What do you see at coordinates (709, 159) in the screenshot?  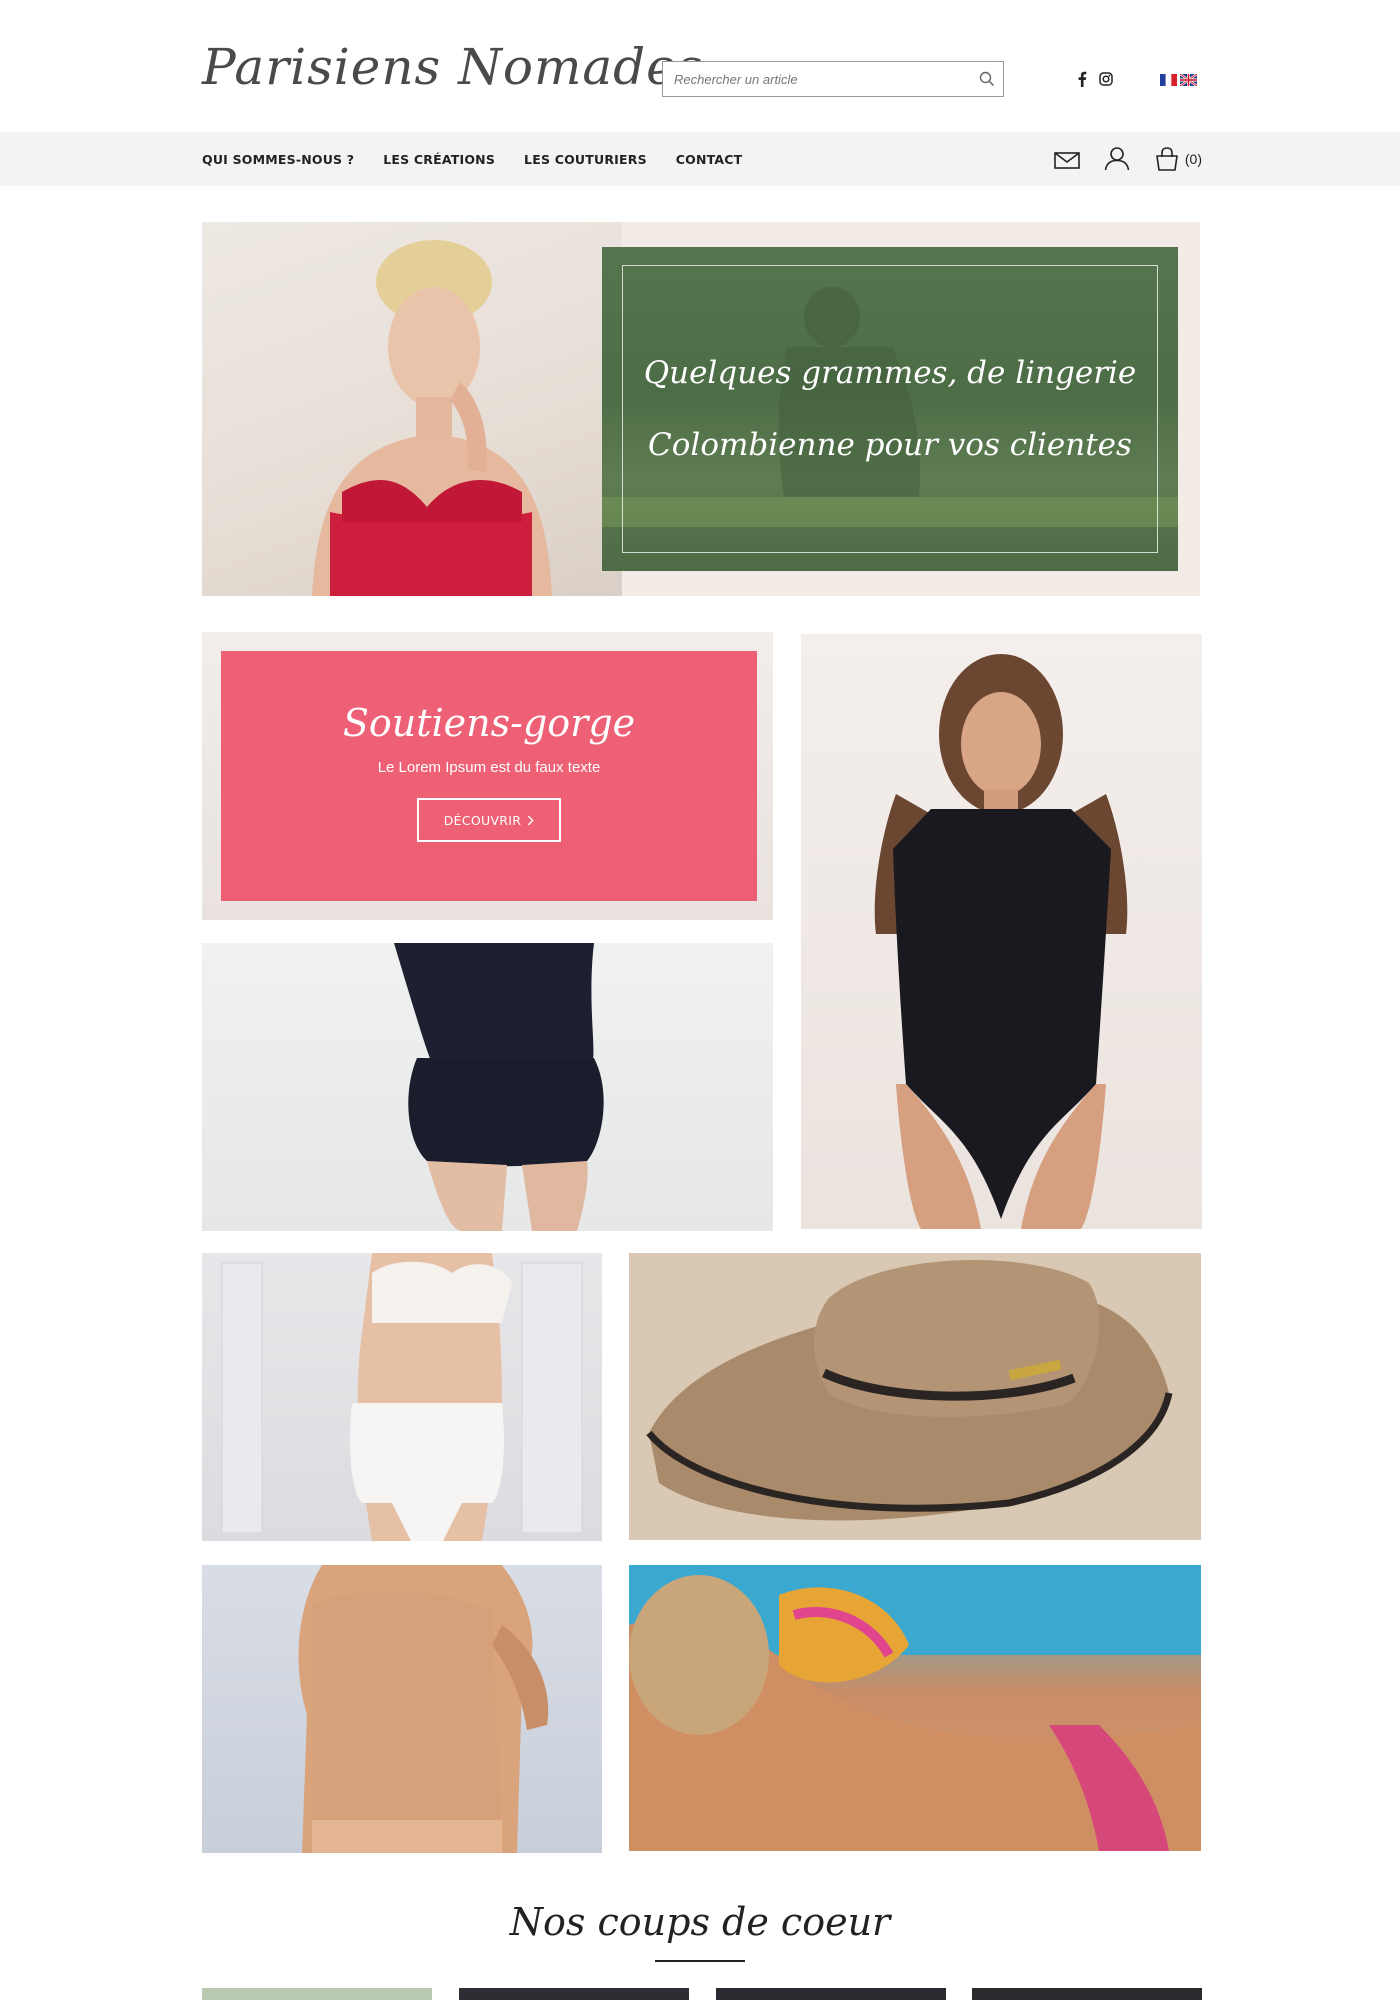 I see `nav-item-contact: CONTACT` at bounding box center [709, 159].